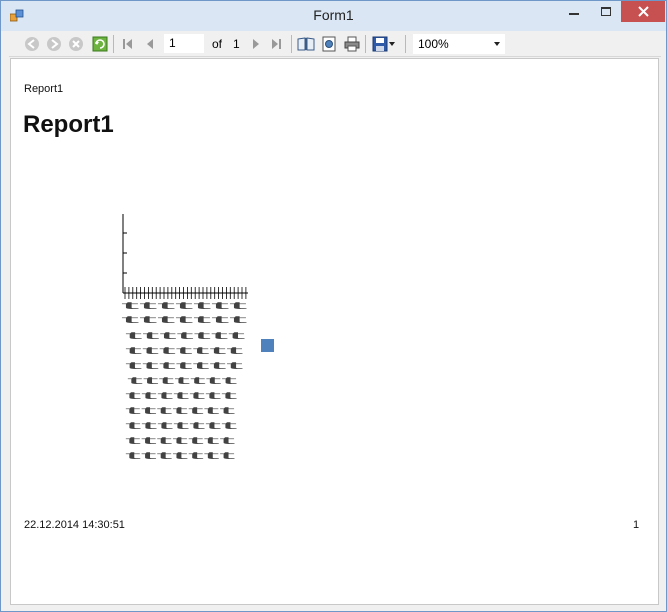 Image resolution: width=667 pixels, height=612 pixels. I want to click on previous-page-icon, so click(150, 44).